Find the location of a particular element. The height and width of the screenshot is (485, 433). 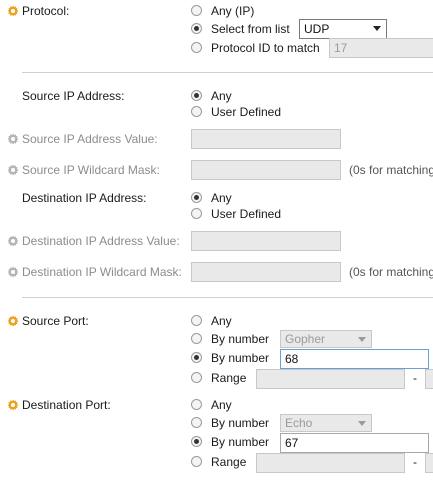

dest-ip-value-label: Destination IP Address Value: is located at coordinates (101, 241).